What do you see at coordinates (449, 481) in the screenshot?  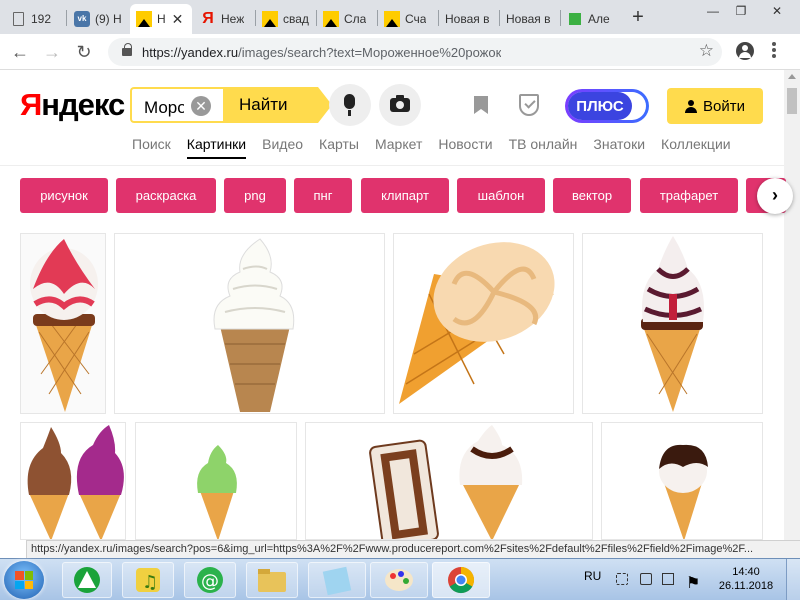 I see `image-packaged-ice-cream-and-cone` at bounding box center [449, 481].